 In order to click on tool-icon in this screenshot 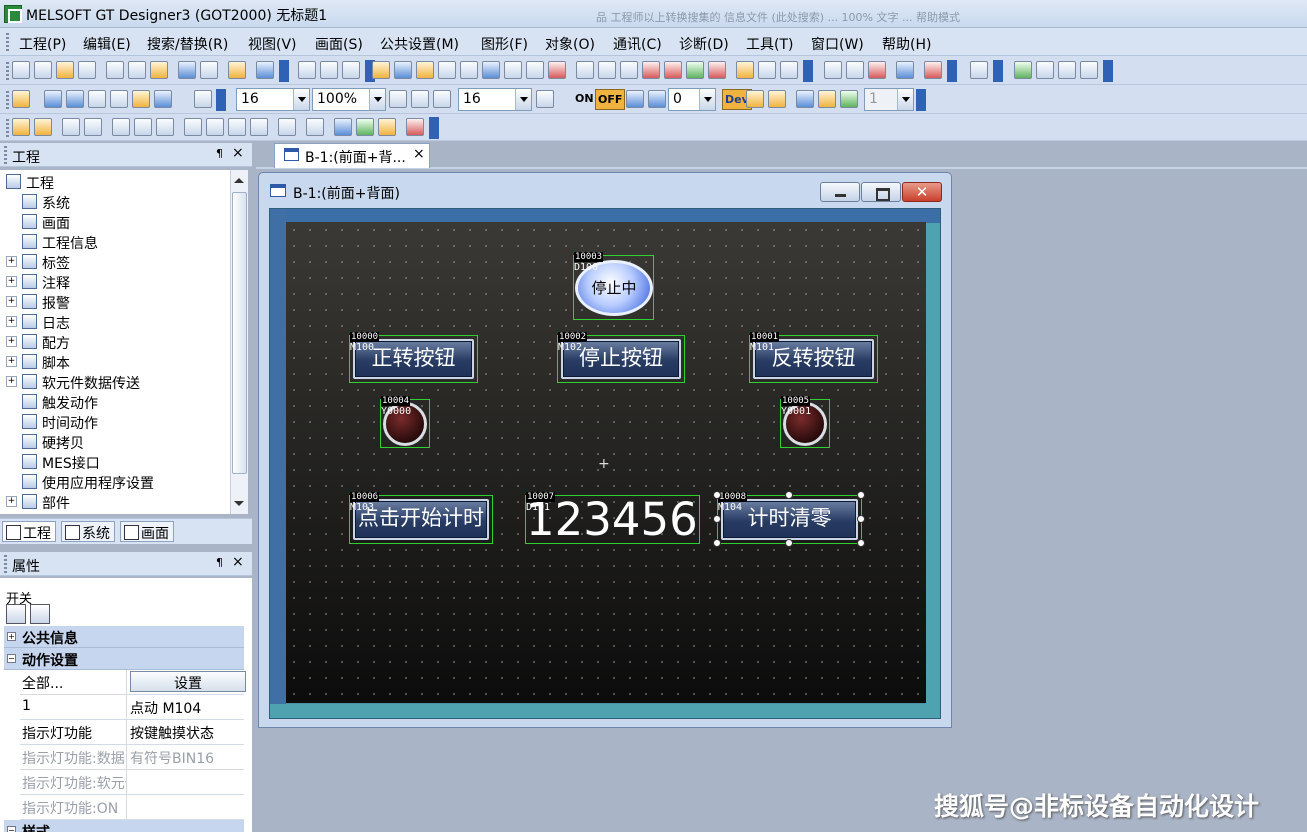, I will do `click(717, 70)`.